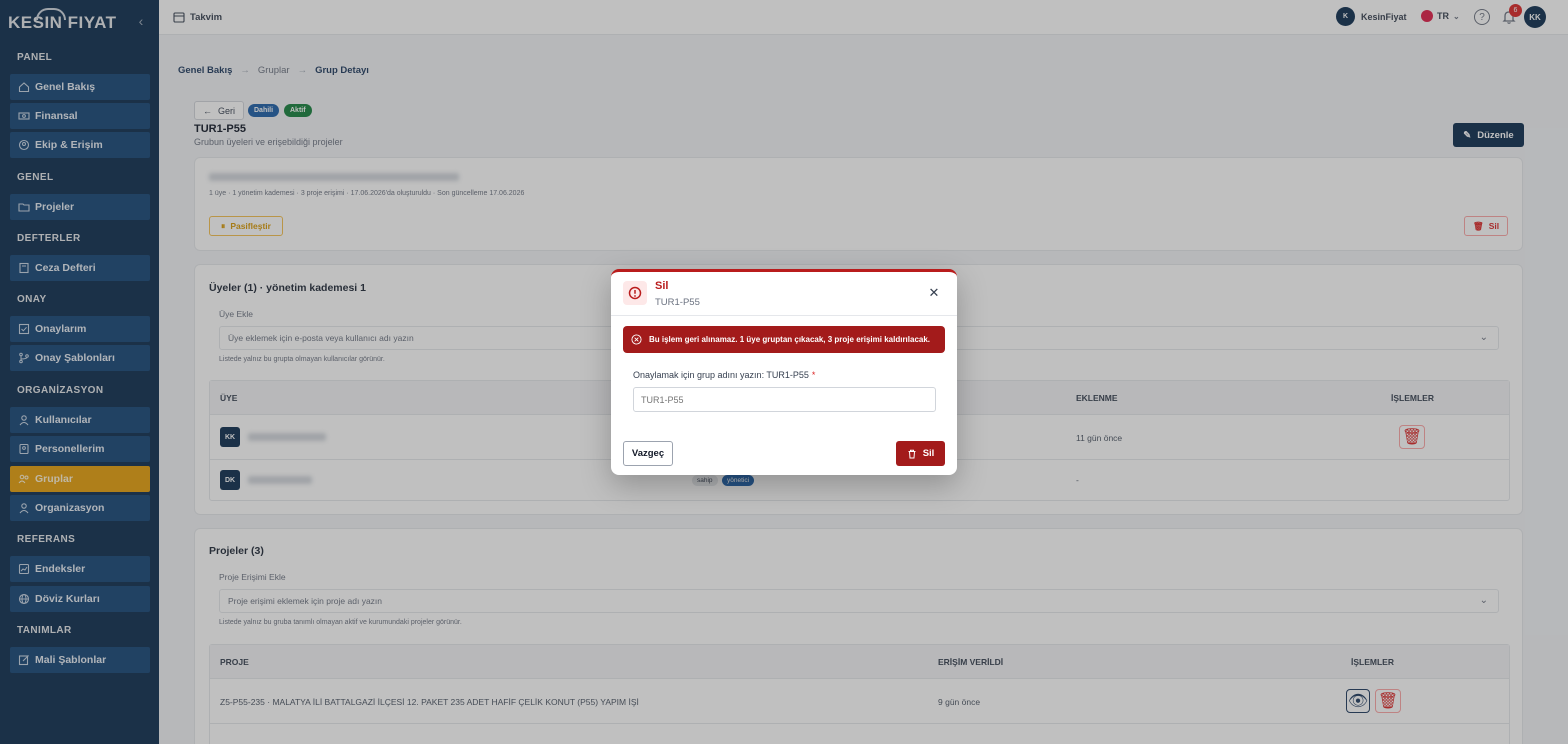 The width and height of the screenshot is (1568, 744). I want to click on delete-label: Sil, so click(928, 453).